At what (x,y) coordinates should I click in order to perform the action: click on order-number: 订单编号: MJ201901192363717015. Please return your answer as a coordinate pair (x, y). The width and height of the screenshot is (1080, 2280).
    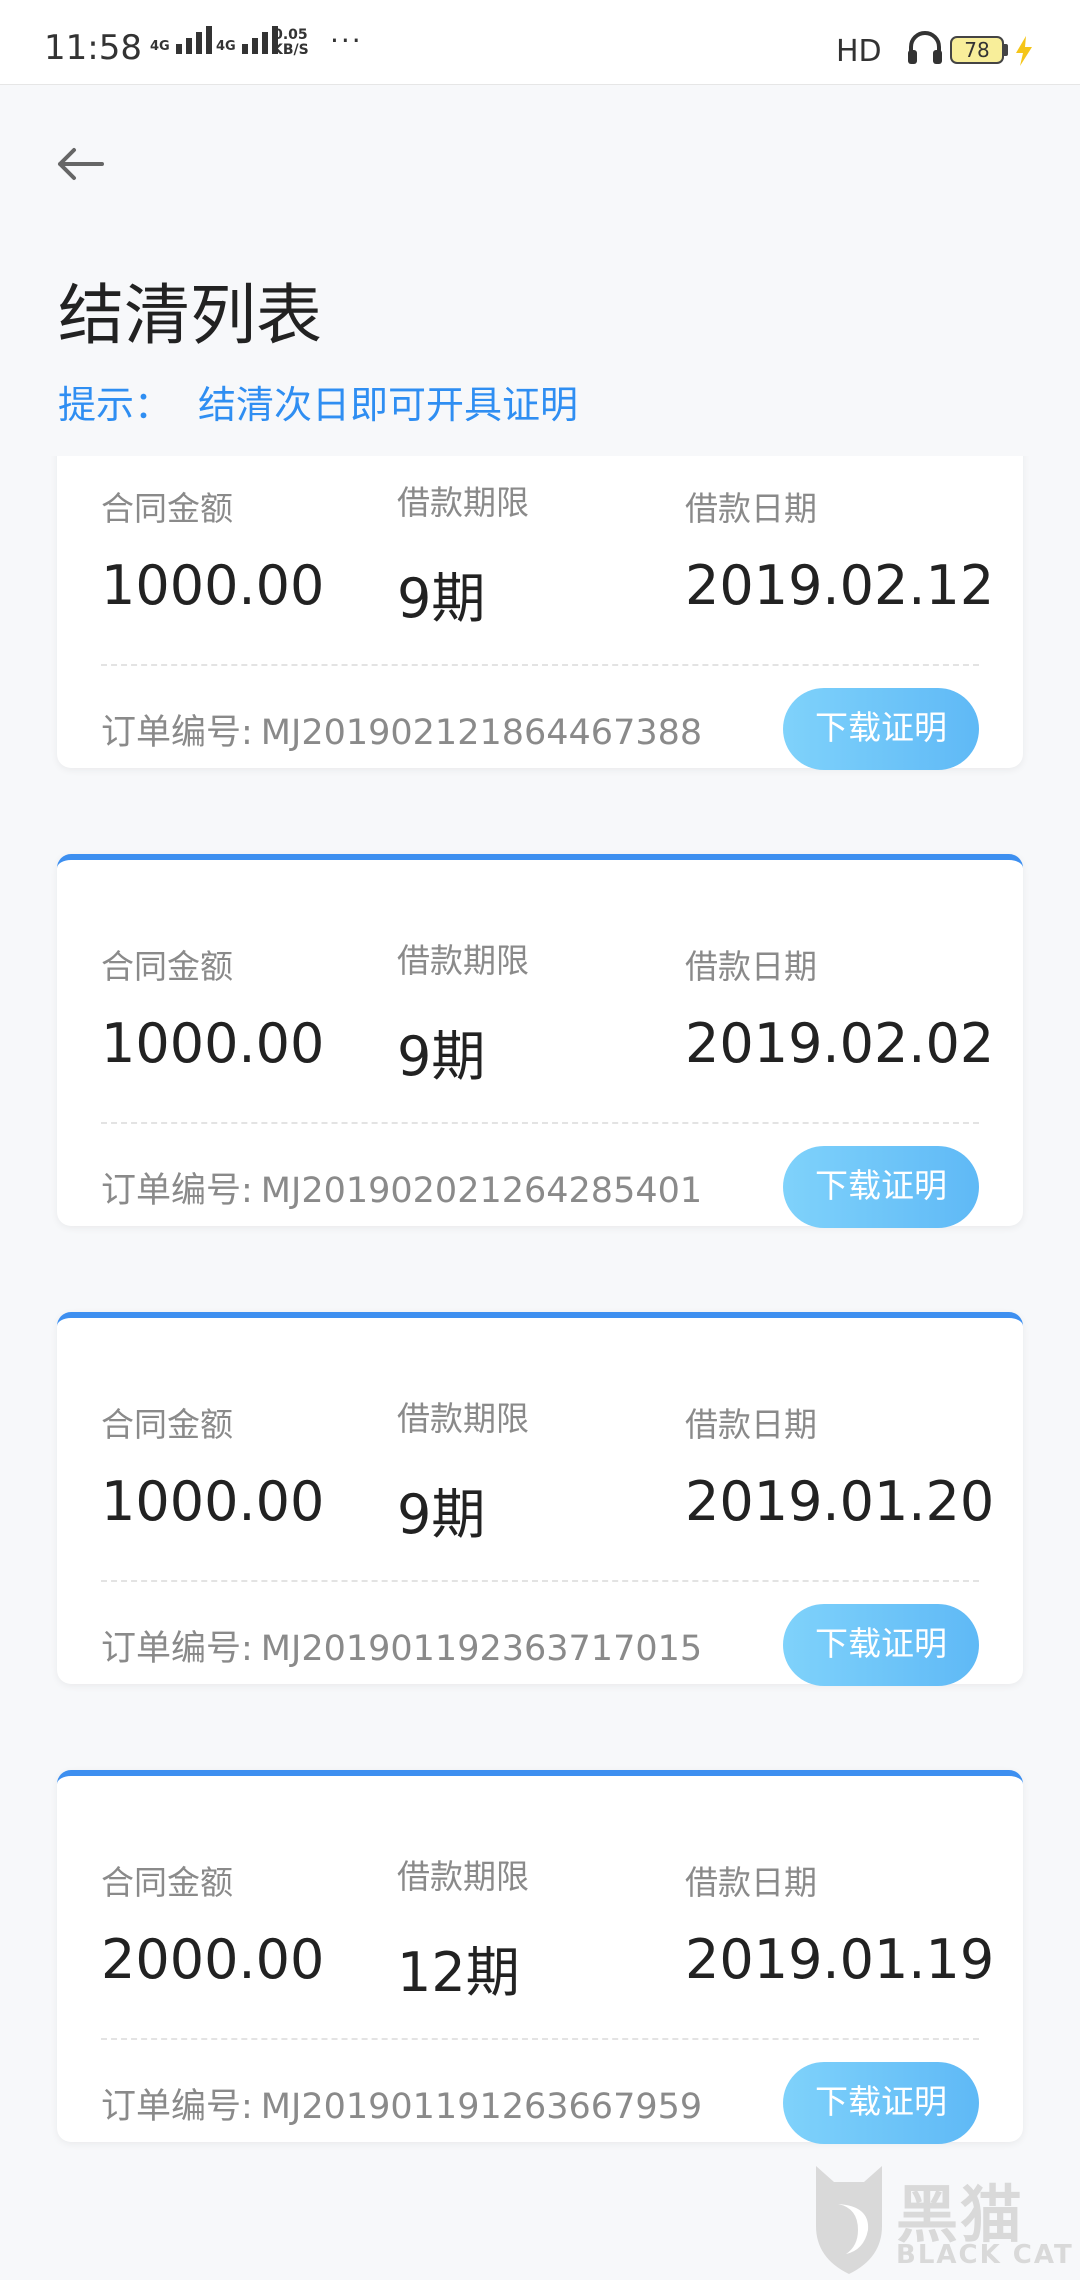
    Looking at the image, I should click on (401, 1645).